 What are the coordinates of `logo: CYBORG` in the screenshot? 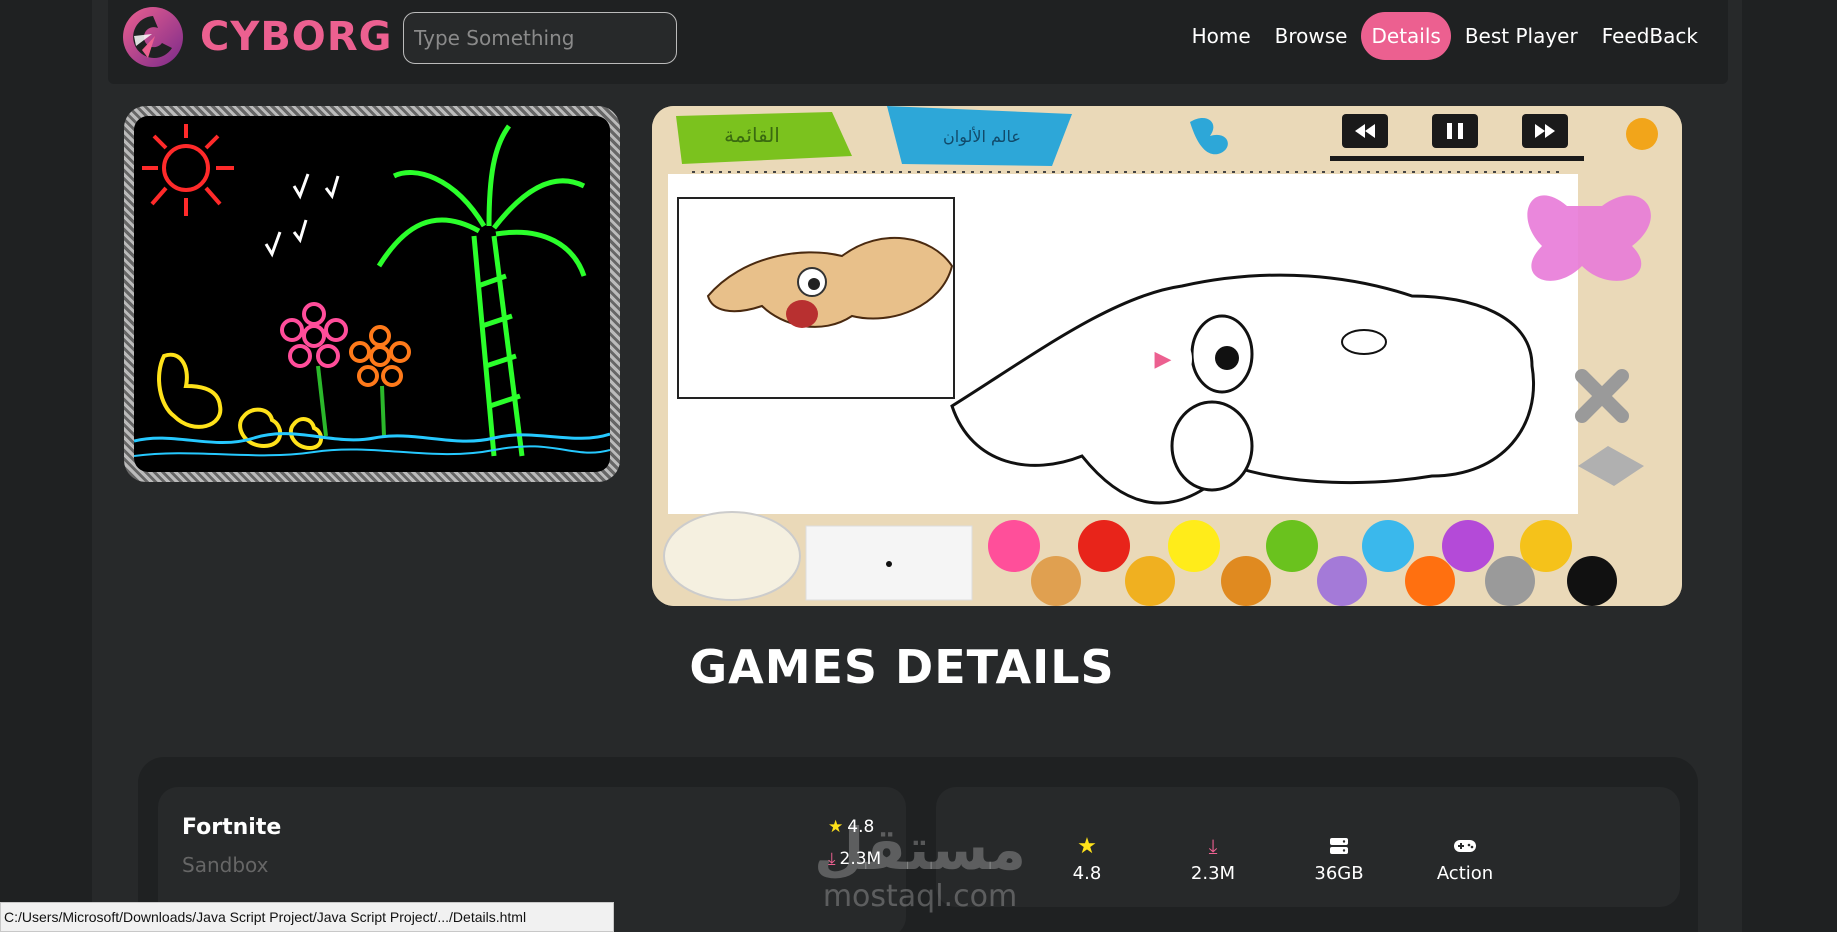 It's located at (257, 37).